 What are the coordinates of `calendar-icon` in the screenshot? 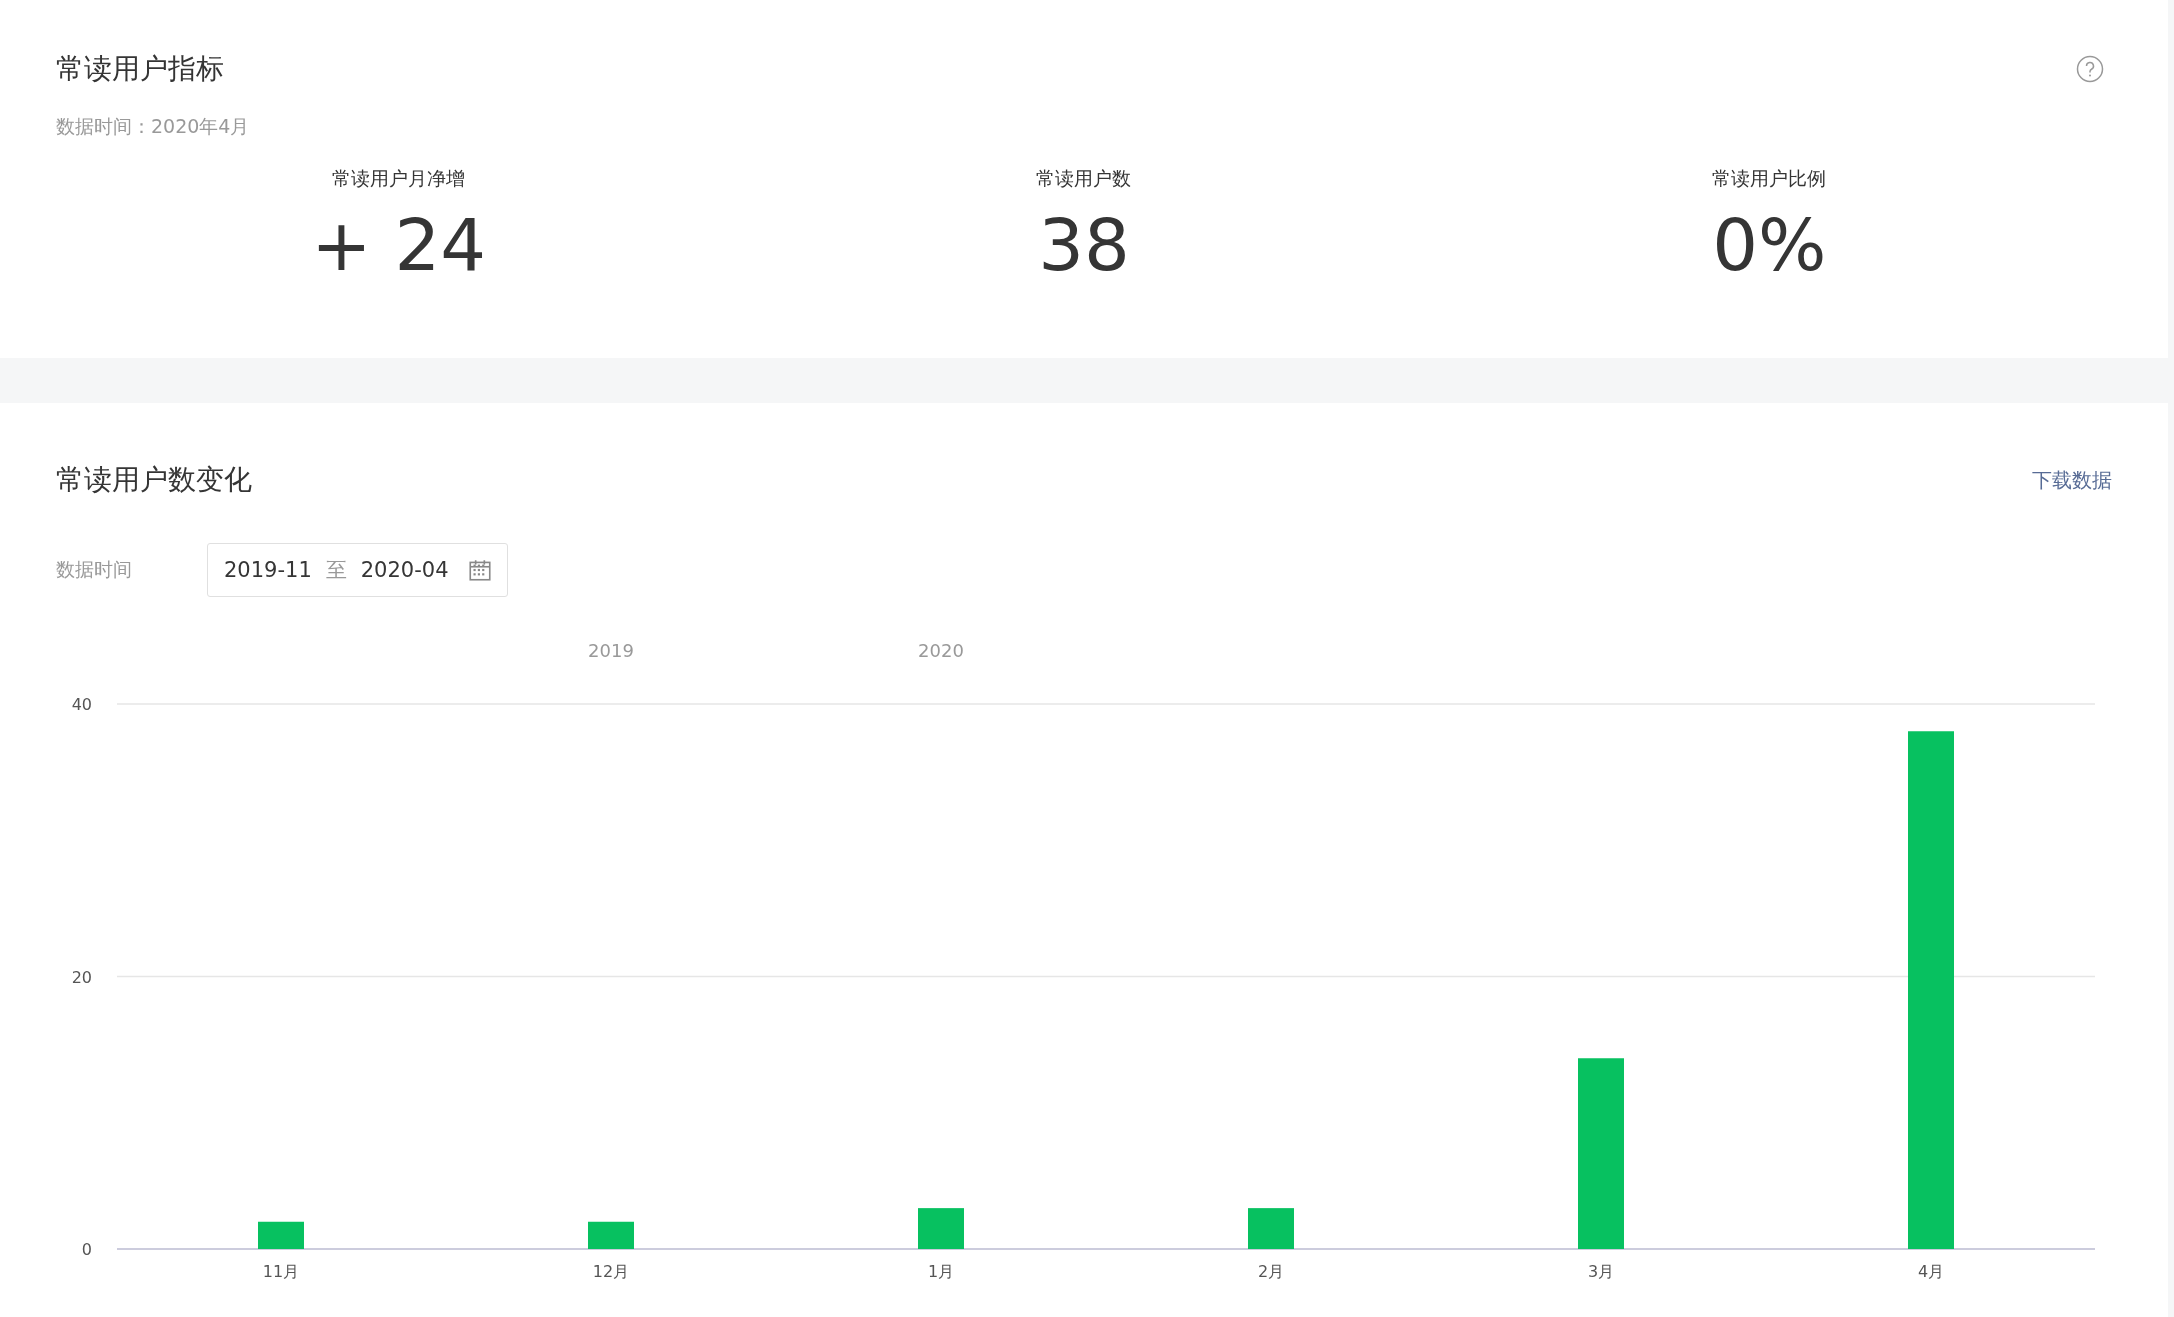 It's located at (479, 570).